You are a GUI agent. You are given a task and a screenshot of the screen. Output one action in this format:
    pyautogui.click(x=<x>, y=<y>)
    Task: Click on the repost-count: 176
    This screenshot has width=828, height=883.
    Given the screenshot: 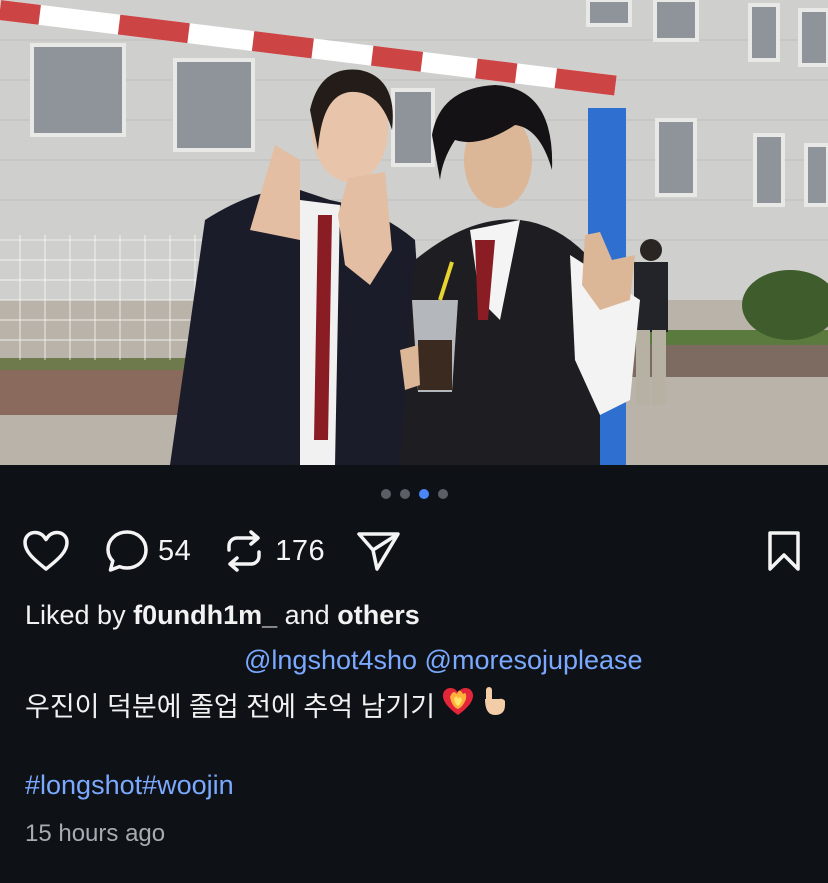 What is the action you would take?
    pyautogui.click(x=300, y=550)
    